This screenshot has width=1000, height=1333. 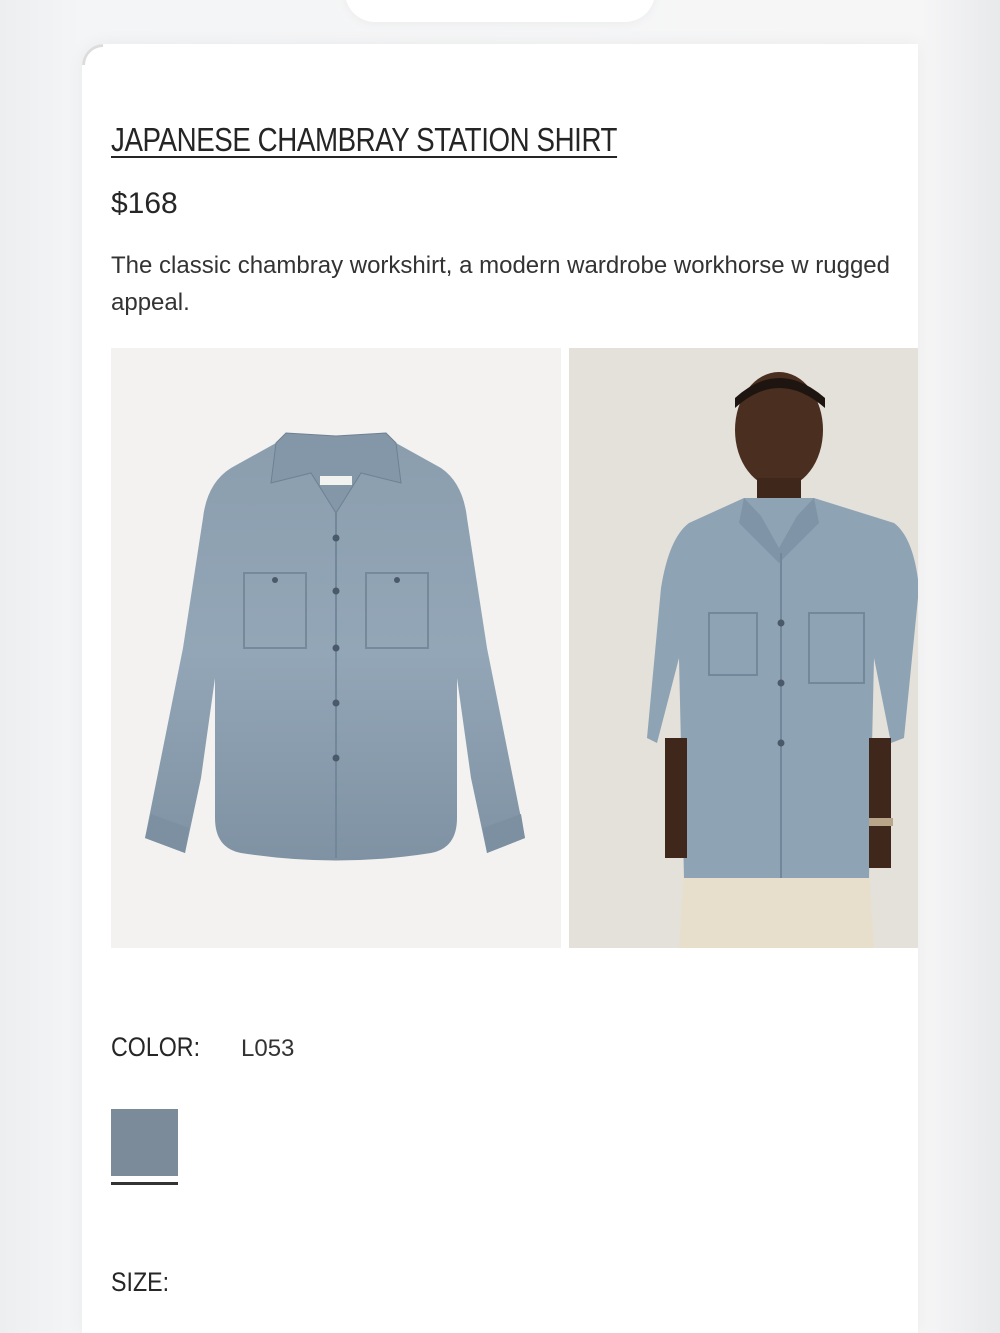 What do you see at coordinates (144, 1183) in the screenshot?
I see `swatch-selected-indicator` at bounding box center [144, 1183].